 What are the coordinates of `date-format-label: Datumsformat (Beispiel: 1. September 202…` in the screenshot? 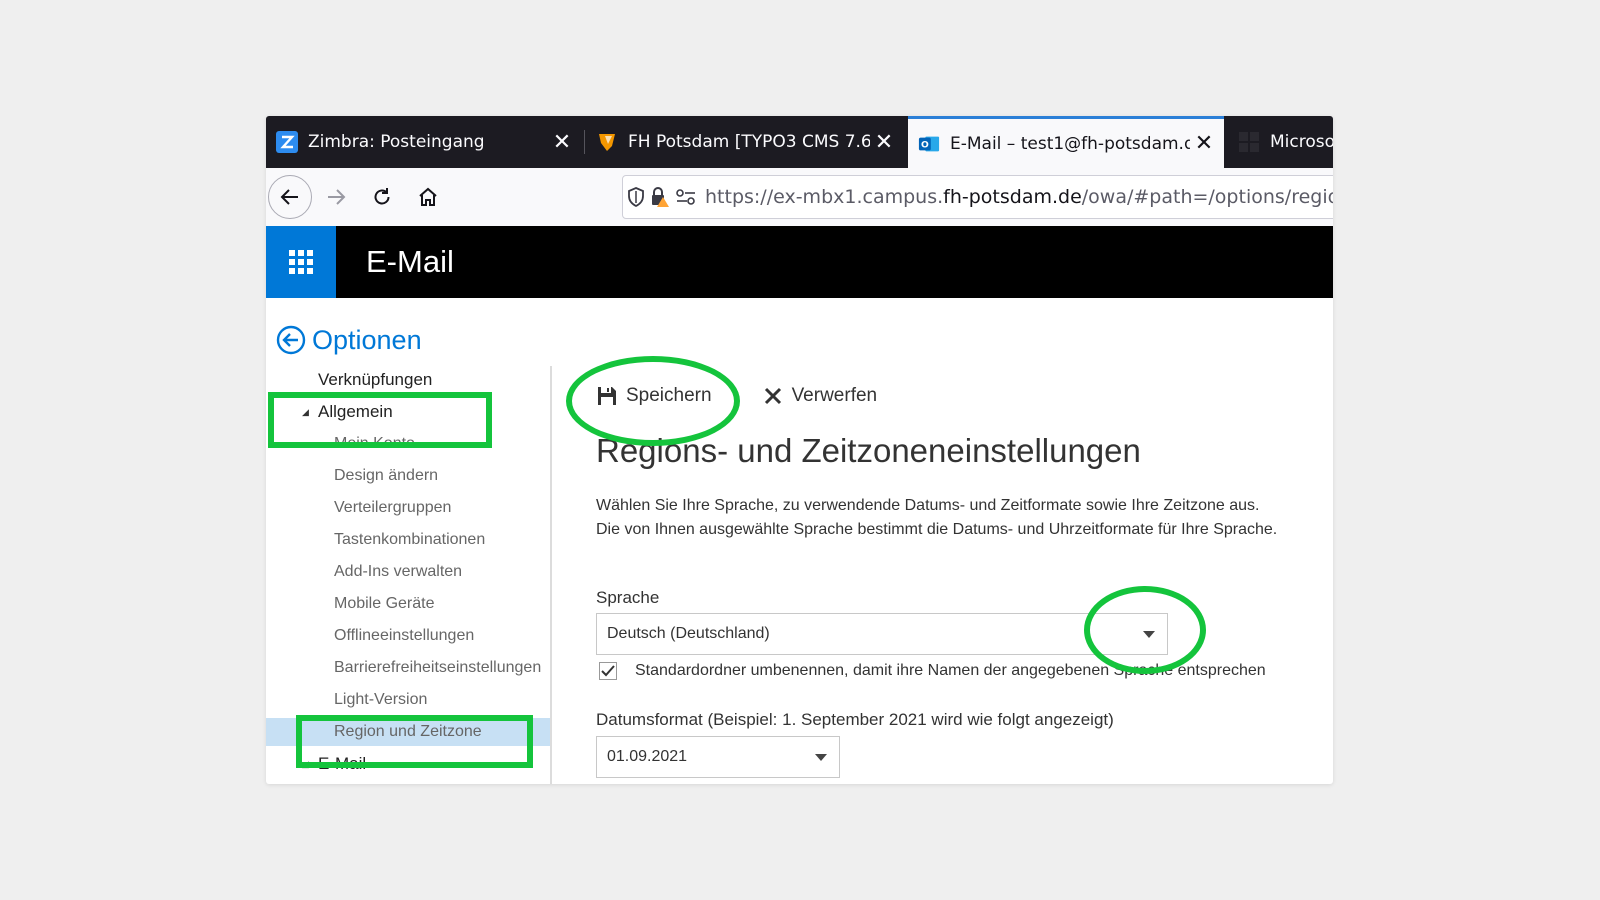 It's located at (855, 719).